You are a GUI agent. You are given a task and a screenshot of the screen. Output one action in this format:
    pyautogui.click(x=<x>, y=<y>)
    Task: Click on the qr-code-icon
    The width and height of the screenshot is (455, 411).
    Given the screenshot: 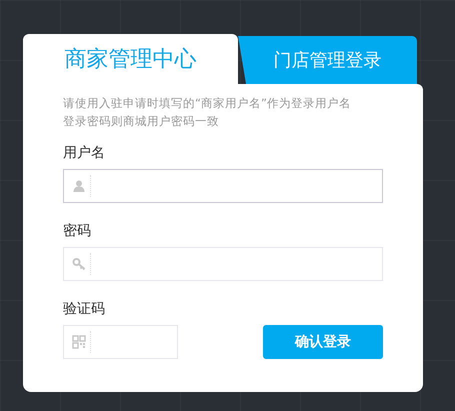 What is the action you would take?
    pyautogui.click(x=79, y=342)
    